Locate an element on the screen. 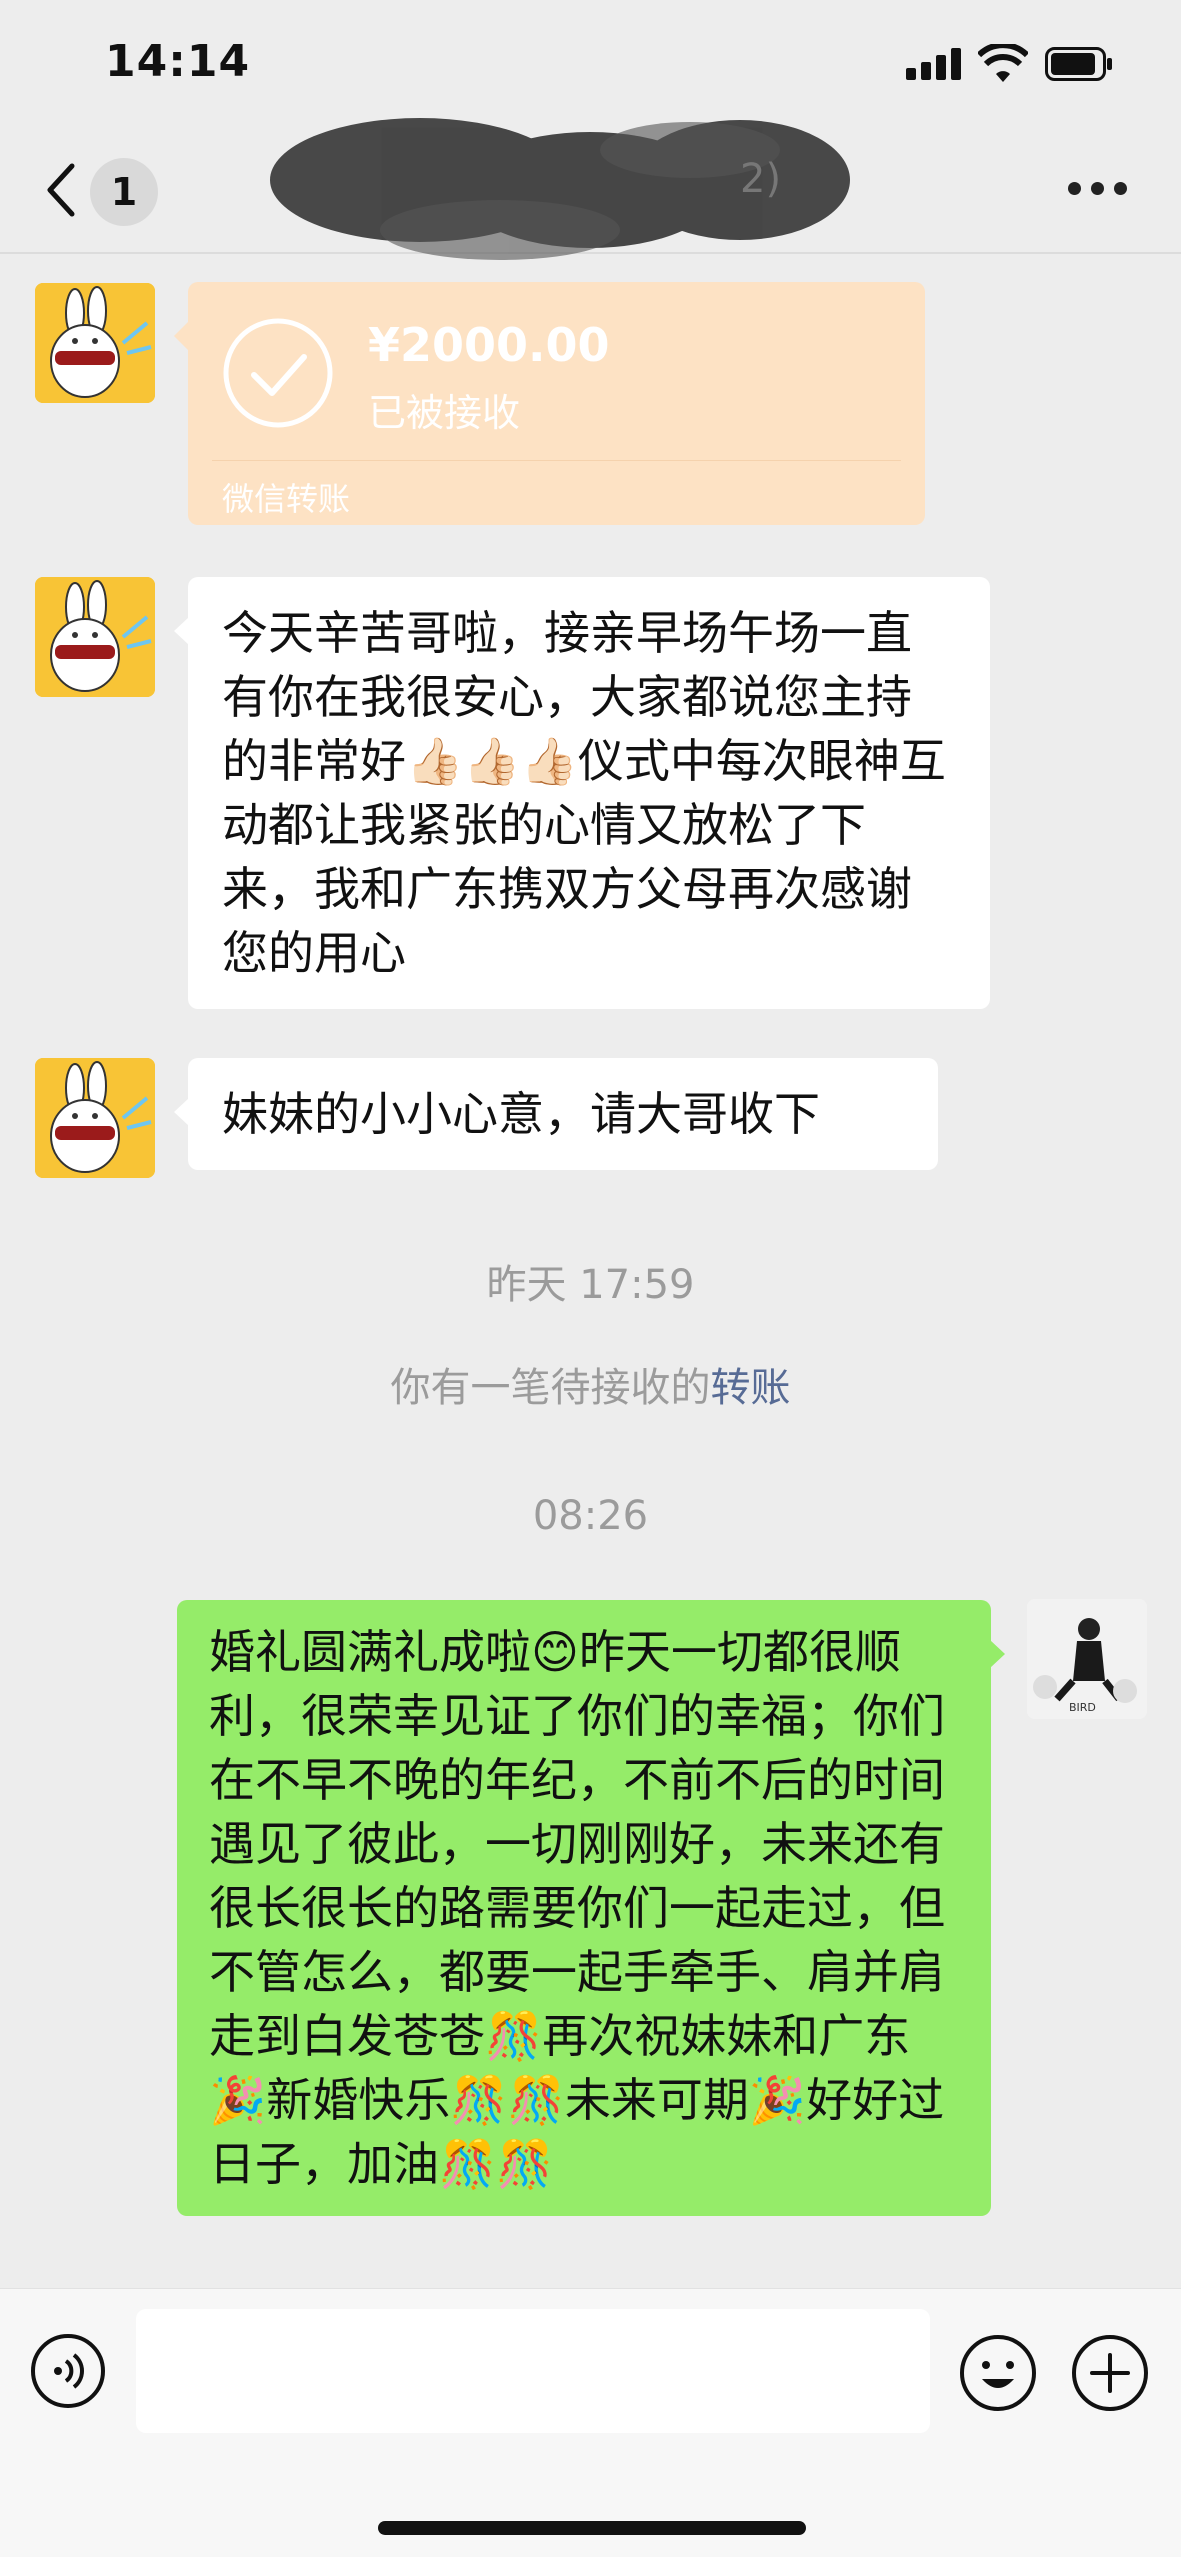 The height and width of the screenshot is (2557, 1181). pending-transfer-notice: 你有一笔待接收的转账 is located at coordinates (590, 1384).